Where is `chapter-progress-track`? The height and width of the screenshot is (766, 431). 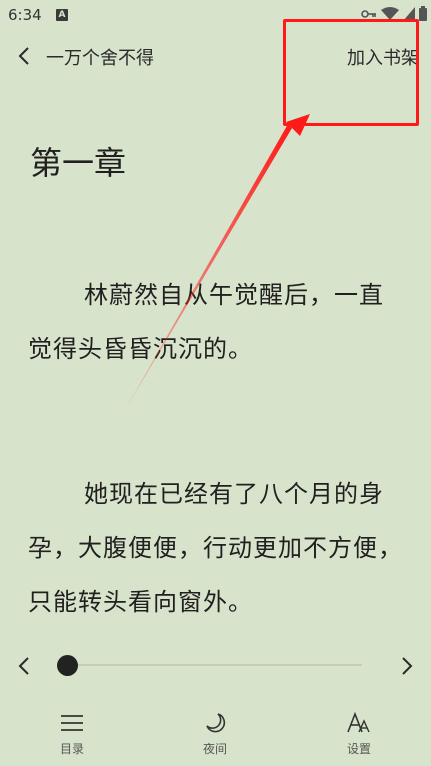
chapter-progress-track is located at coordinates (215, 665).